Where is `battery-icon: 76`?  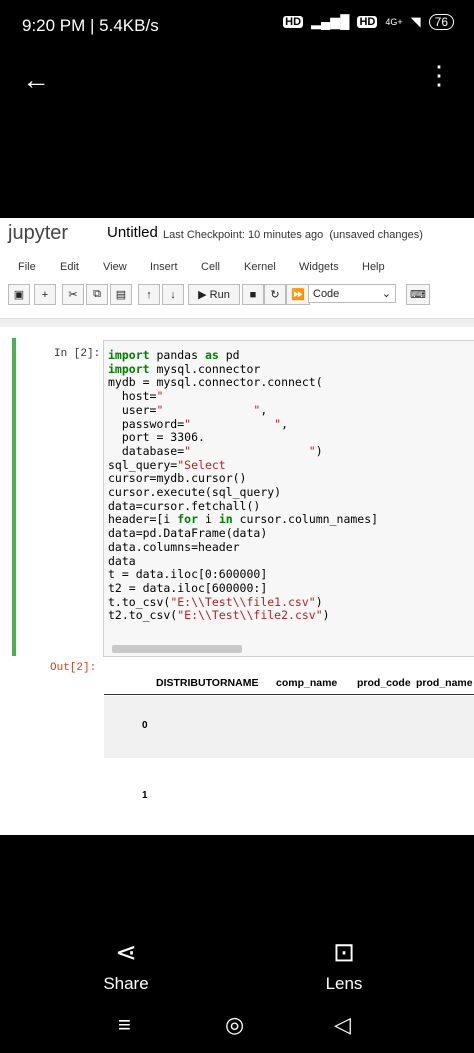
battery-icon: 76 is located at coordinates (441, 22).